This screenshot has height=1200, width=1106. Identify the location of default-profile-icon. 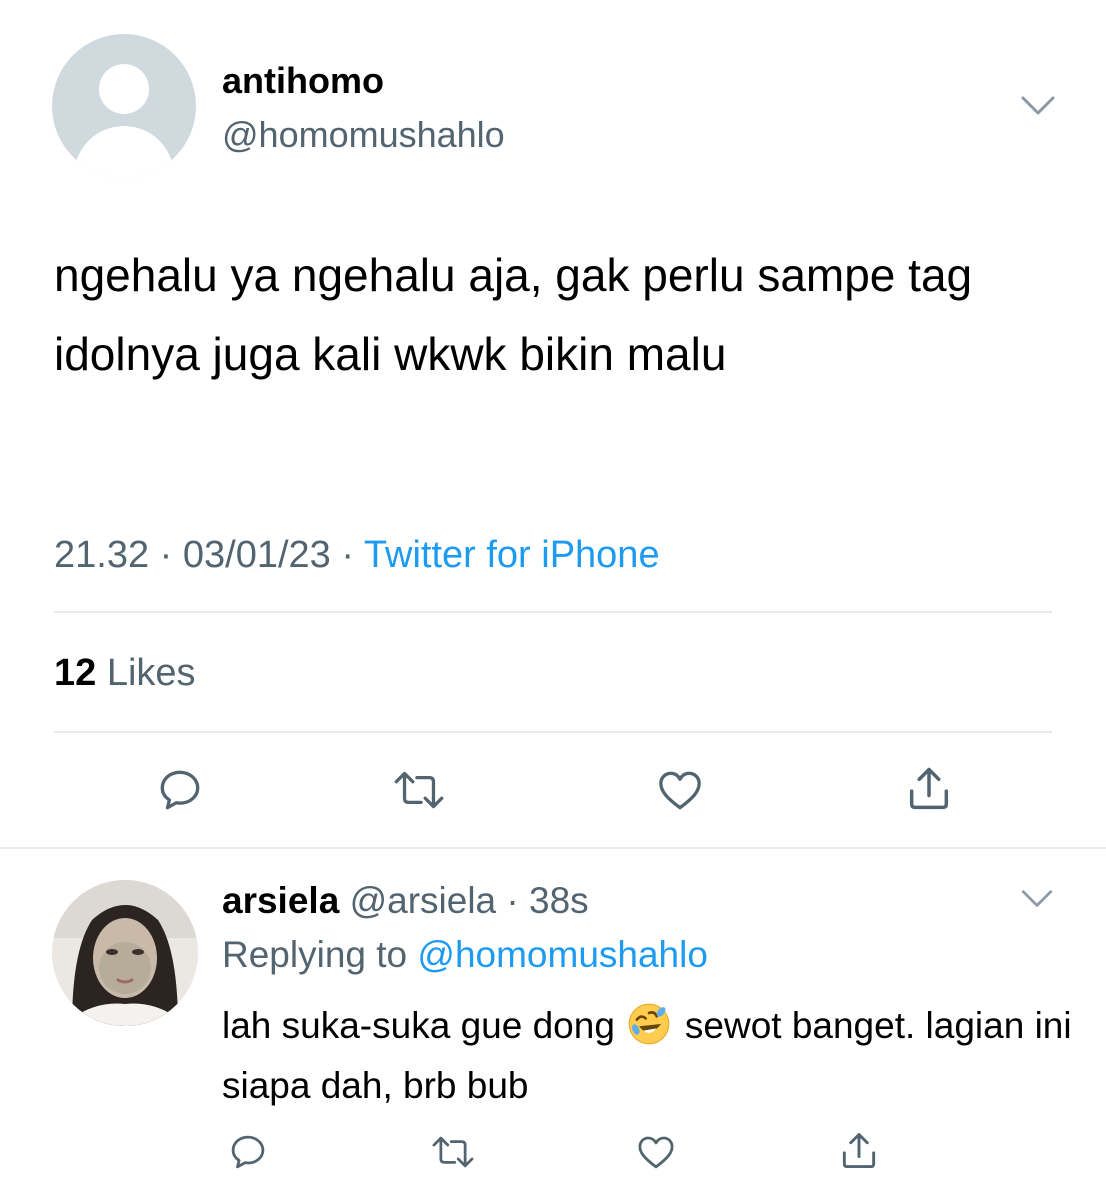
(124, 89).